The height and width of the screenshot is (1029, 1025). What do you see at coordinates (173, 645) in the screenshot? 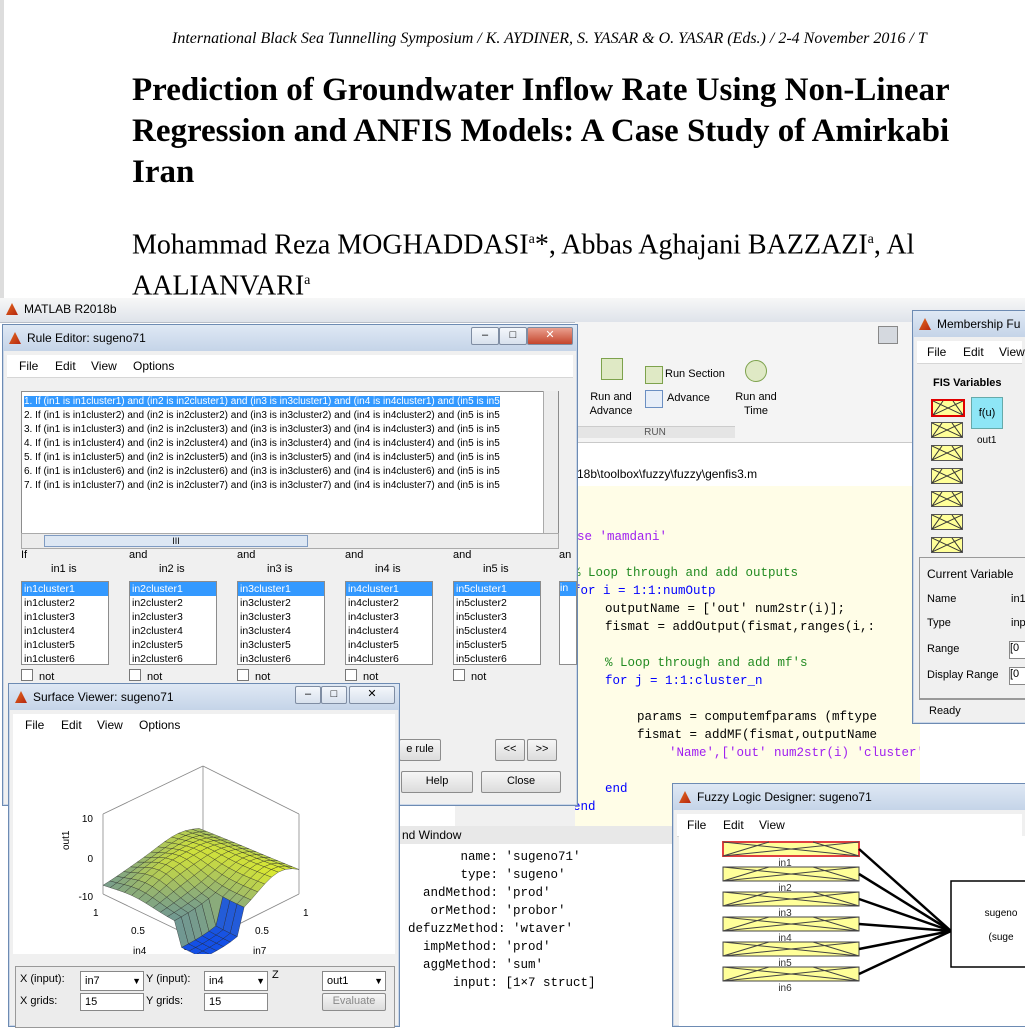
I see `list-item: in2cluster5` at bounding box center [173, 645].